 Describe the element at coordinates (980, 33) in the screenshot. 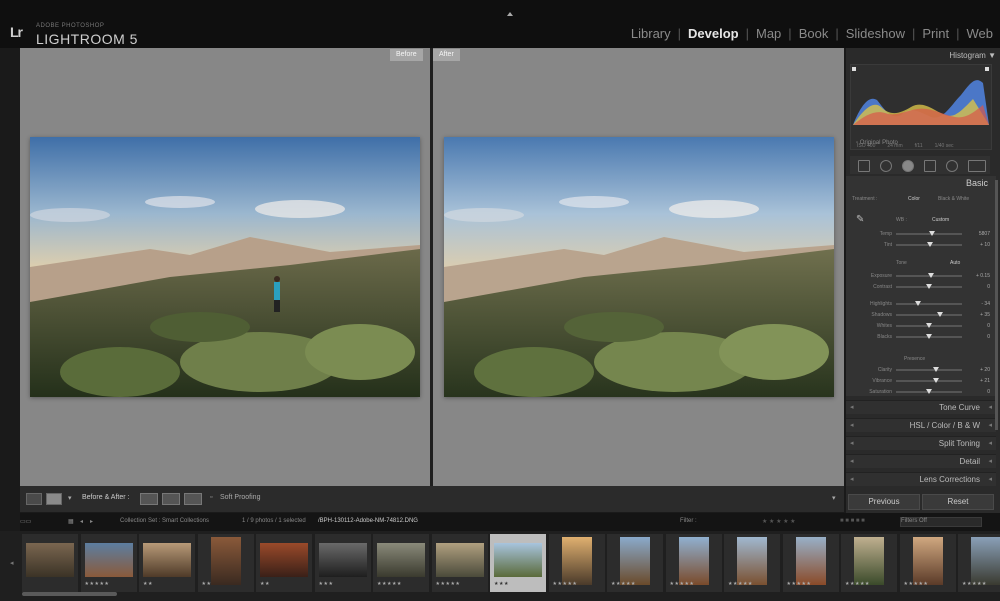

I see `module-web: Web` at that location.